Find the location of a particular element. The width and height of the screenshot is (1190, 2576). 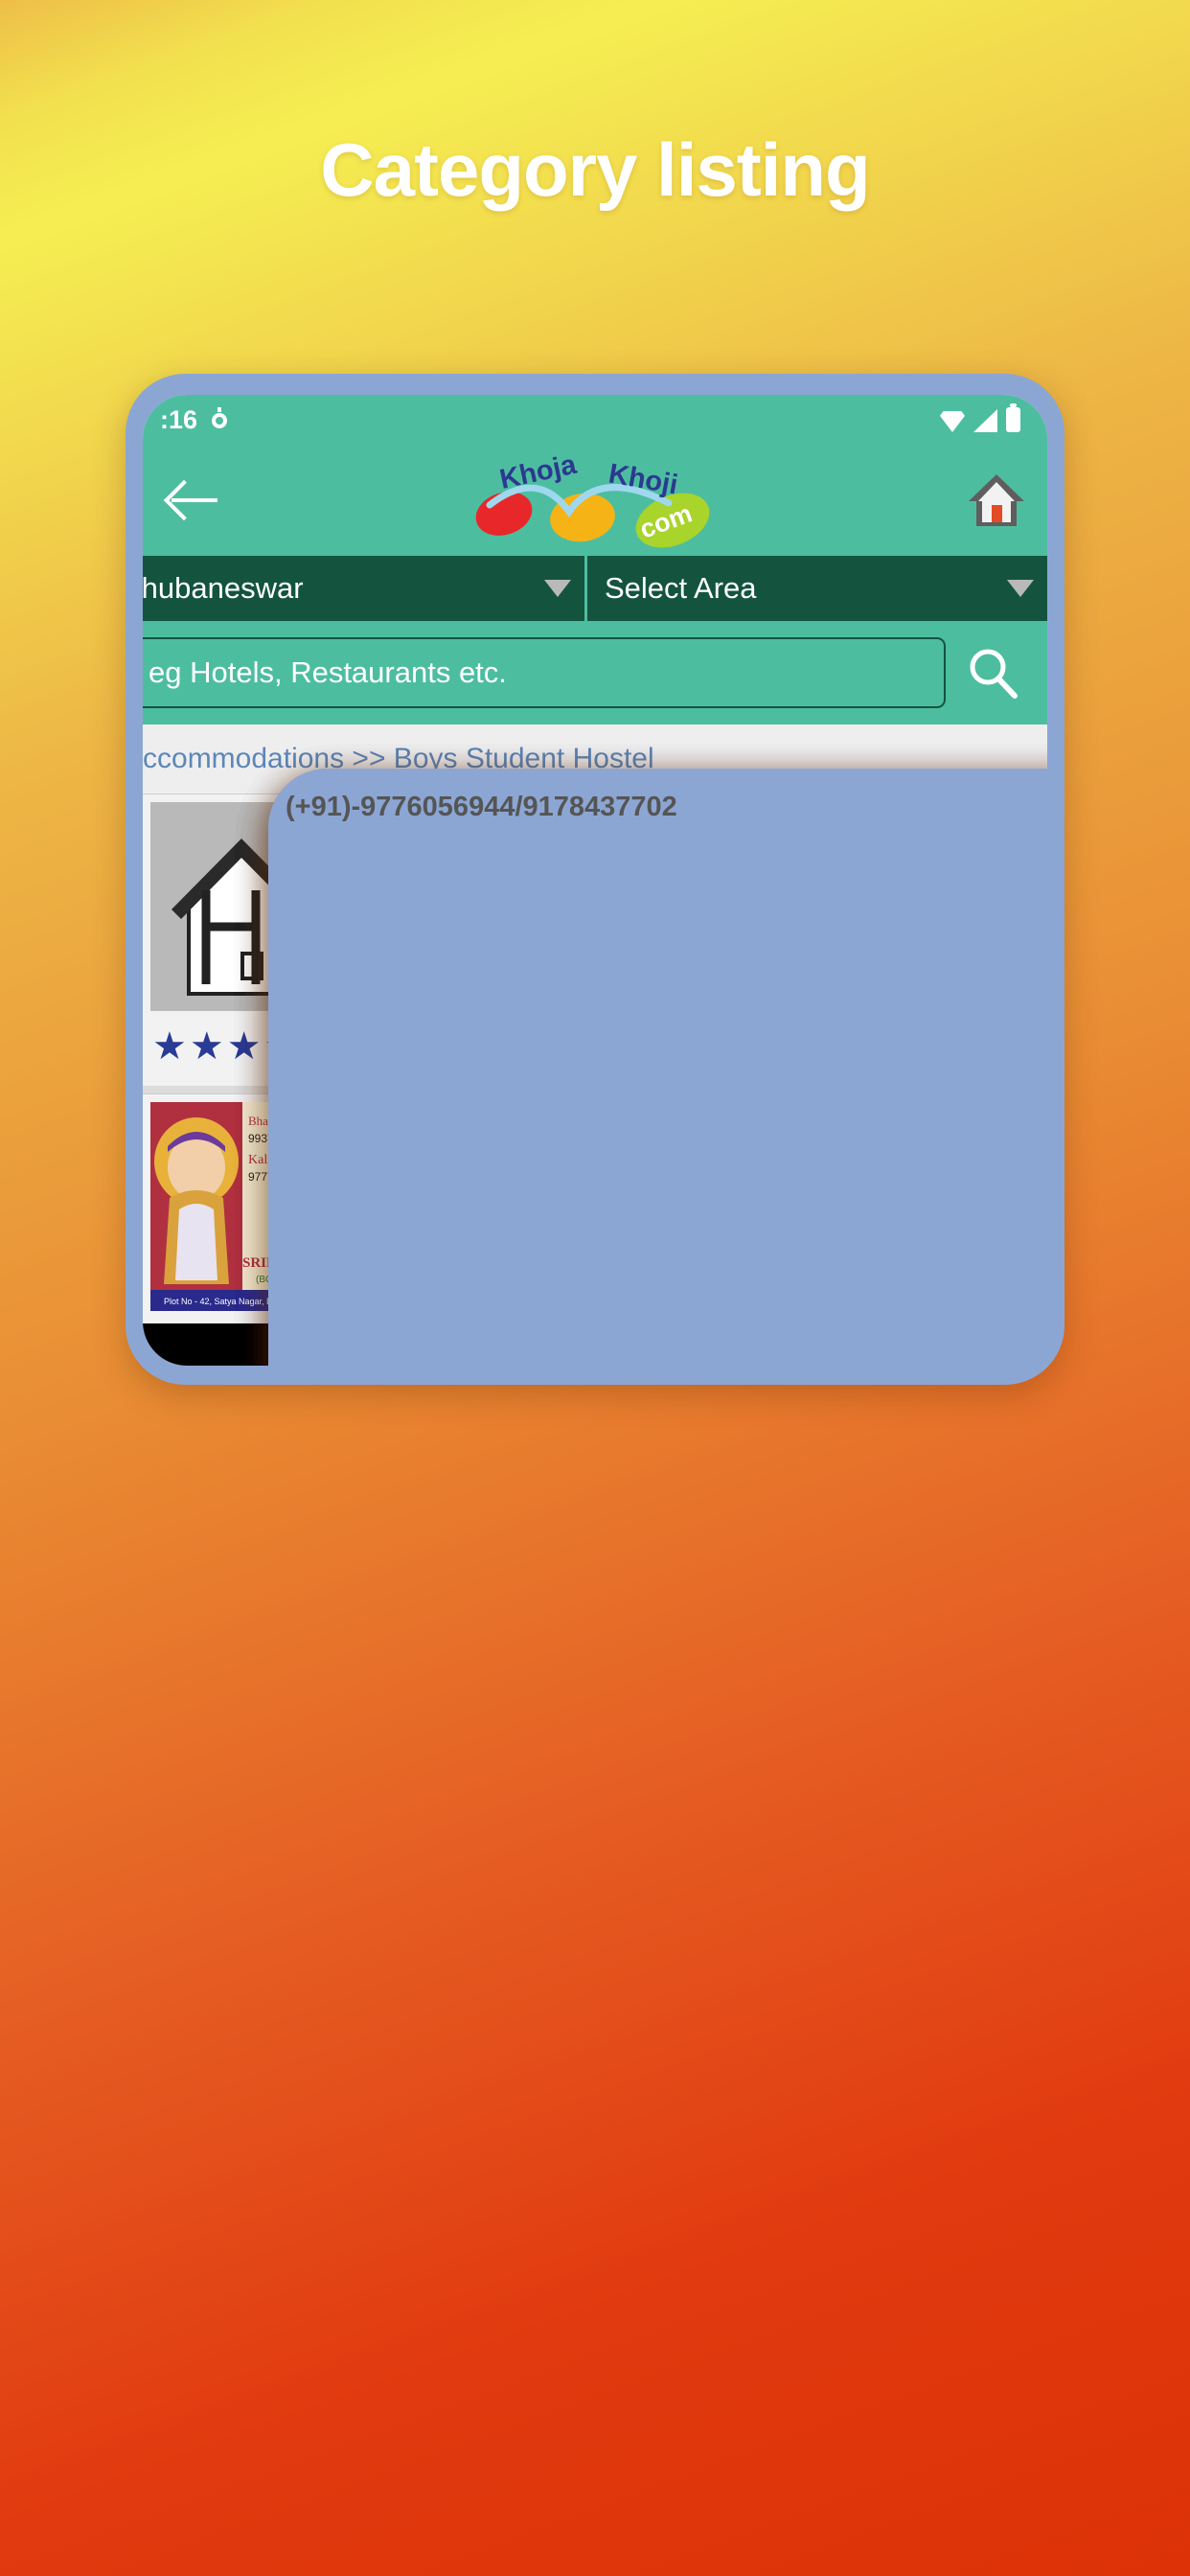

search-input is located at coordinates (544, 672).